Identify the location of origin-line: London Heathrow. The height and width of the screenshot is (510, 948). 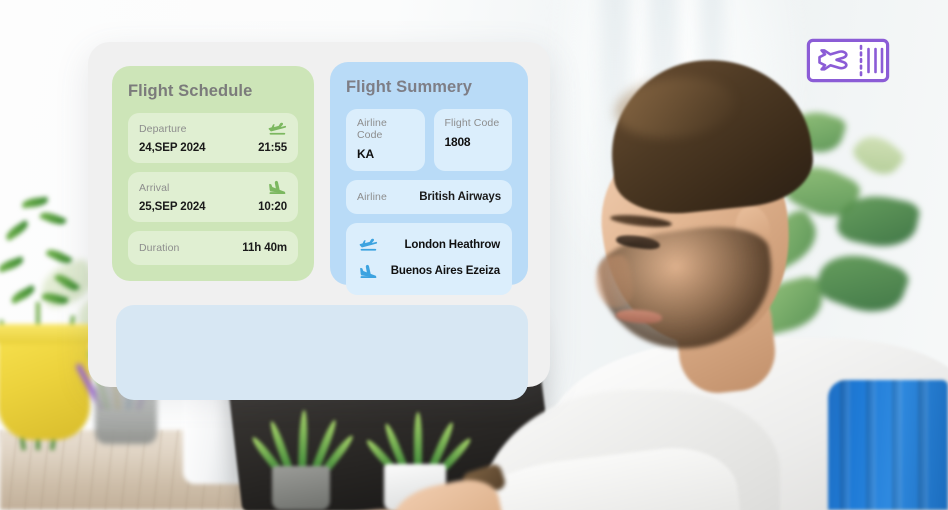
(429, 245).